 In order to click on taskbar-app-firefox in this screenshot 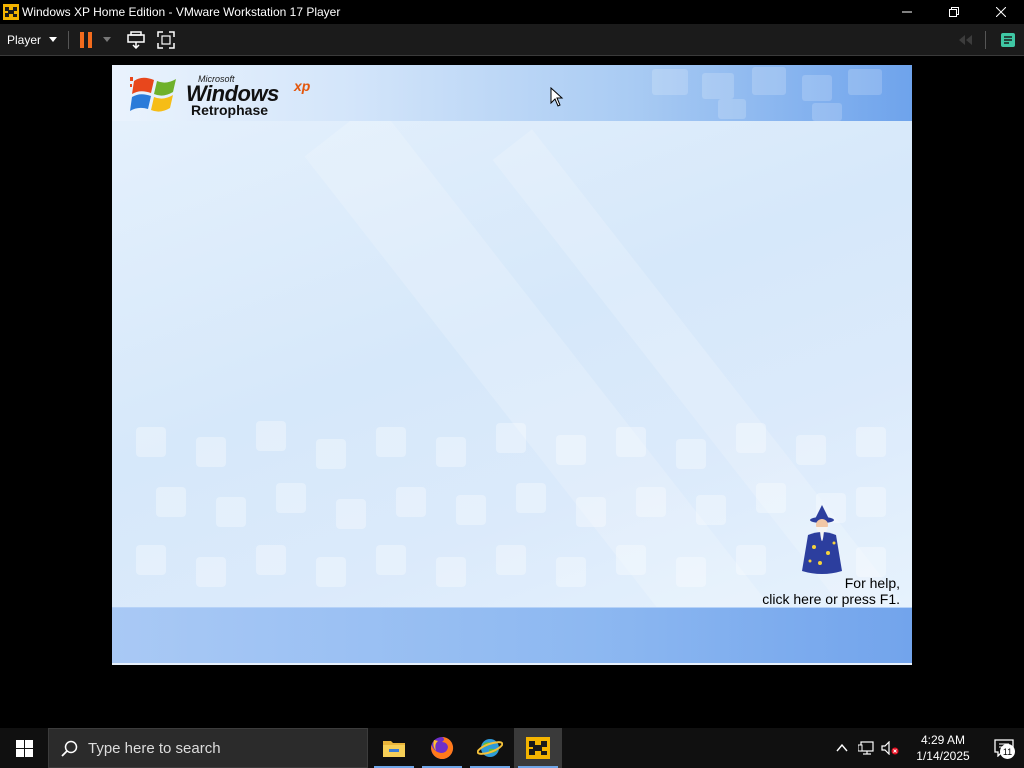, I will do `click(442, 748)`.